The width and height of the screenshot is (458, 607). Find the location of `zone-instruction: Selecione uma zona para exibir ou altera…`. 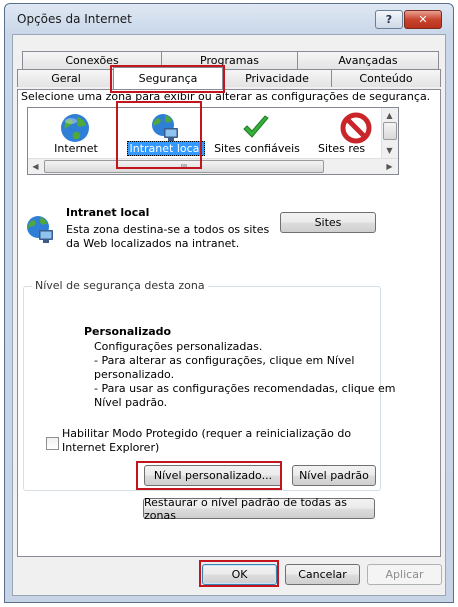

zone-instruction: Selecione uma zona para exibir ou altera… is located at coordinates (226, 96).